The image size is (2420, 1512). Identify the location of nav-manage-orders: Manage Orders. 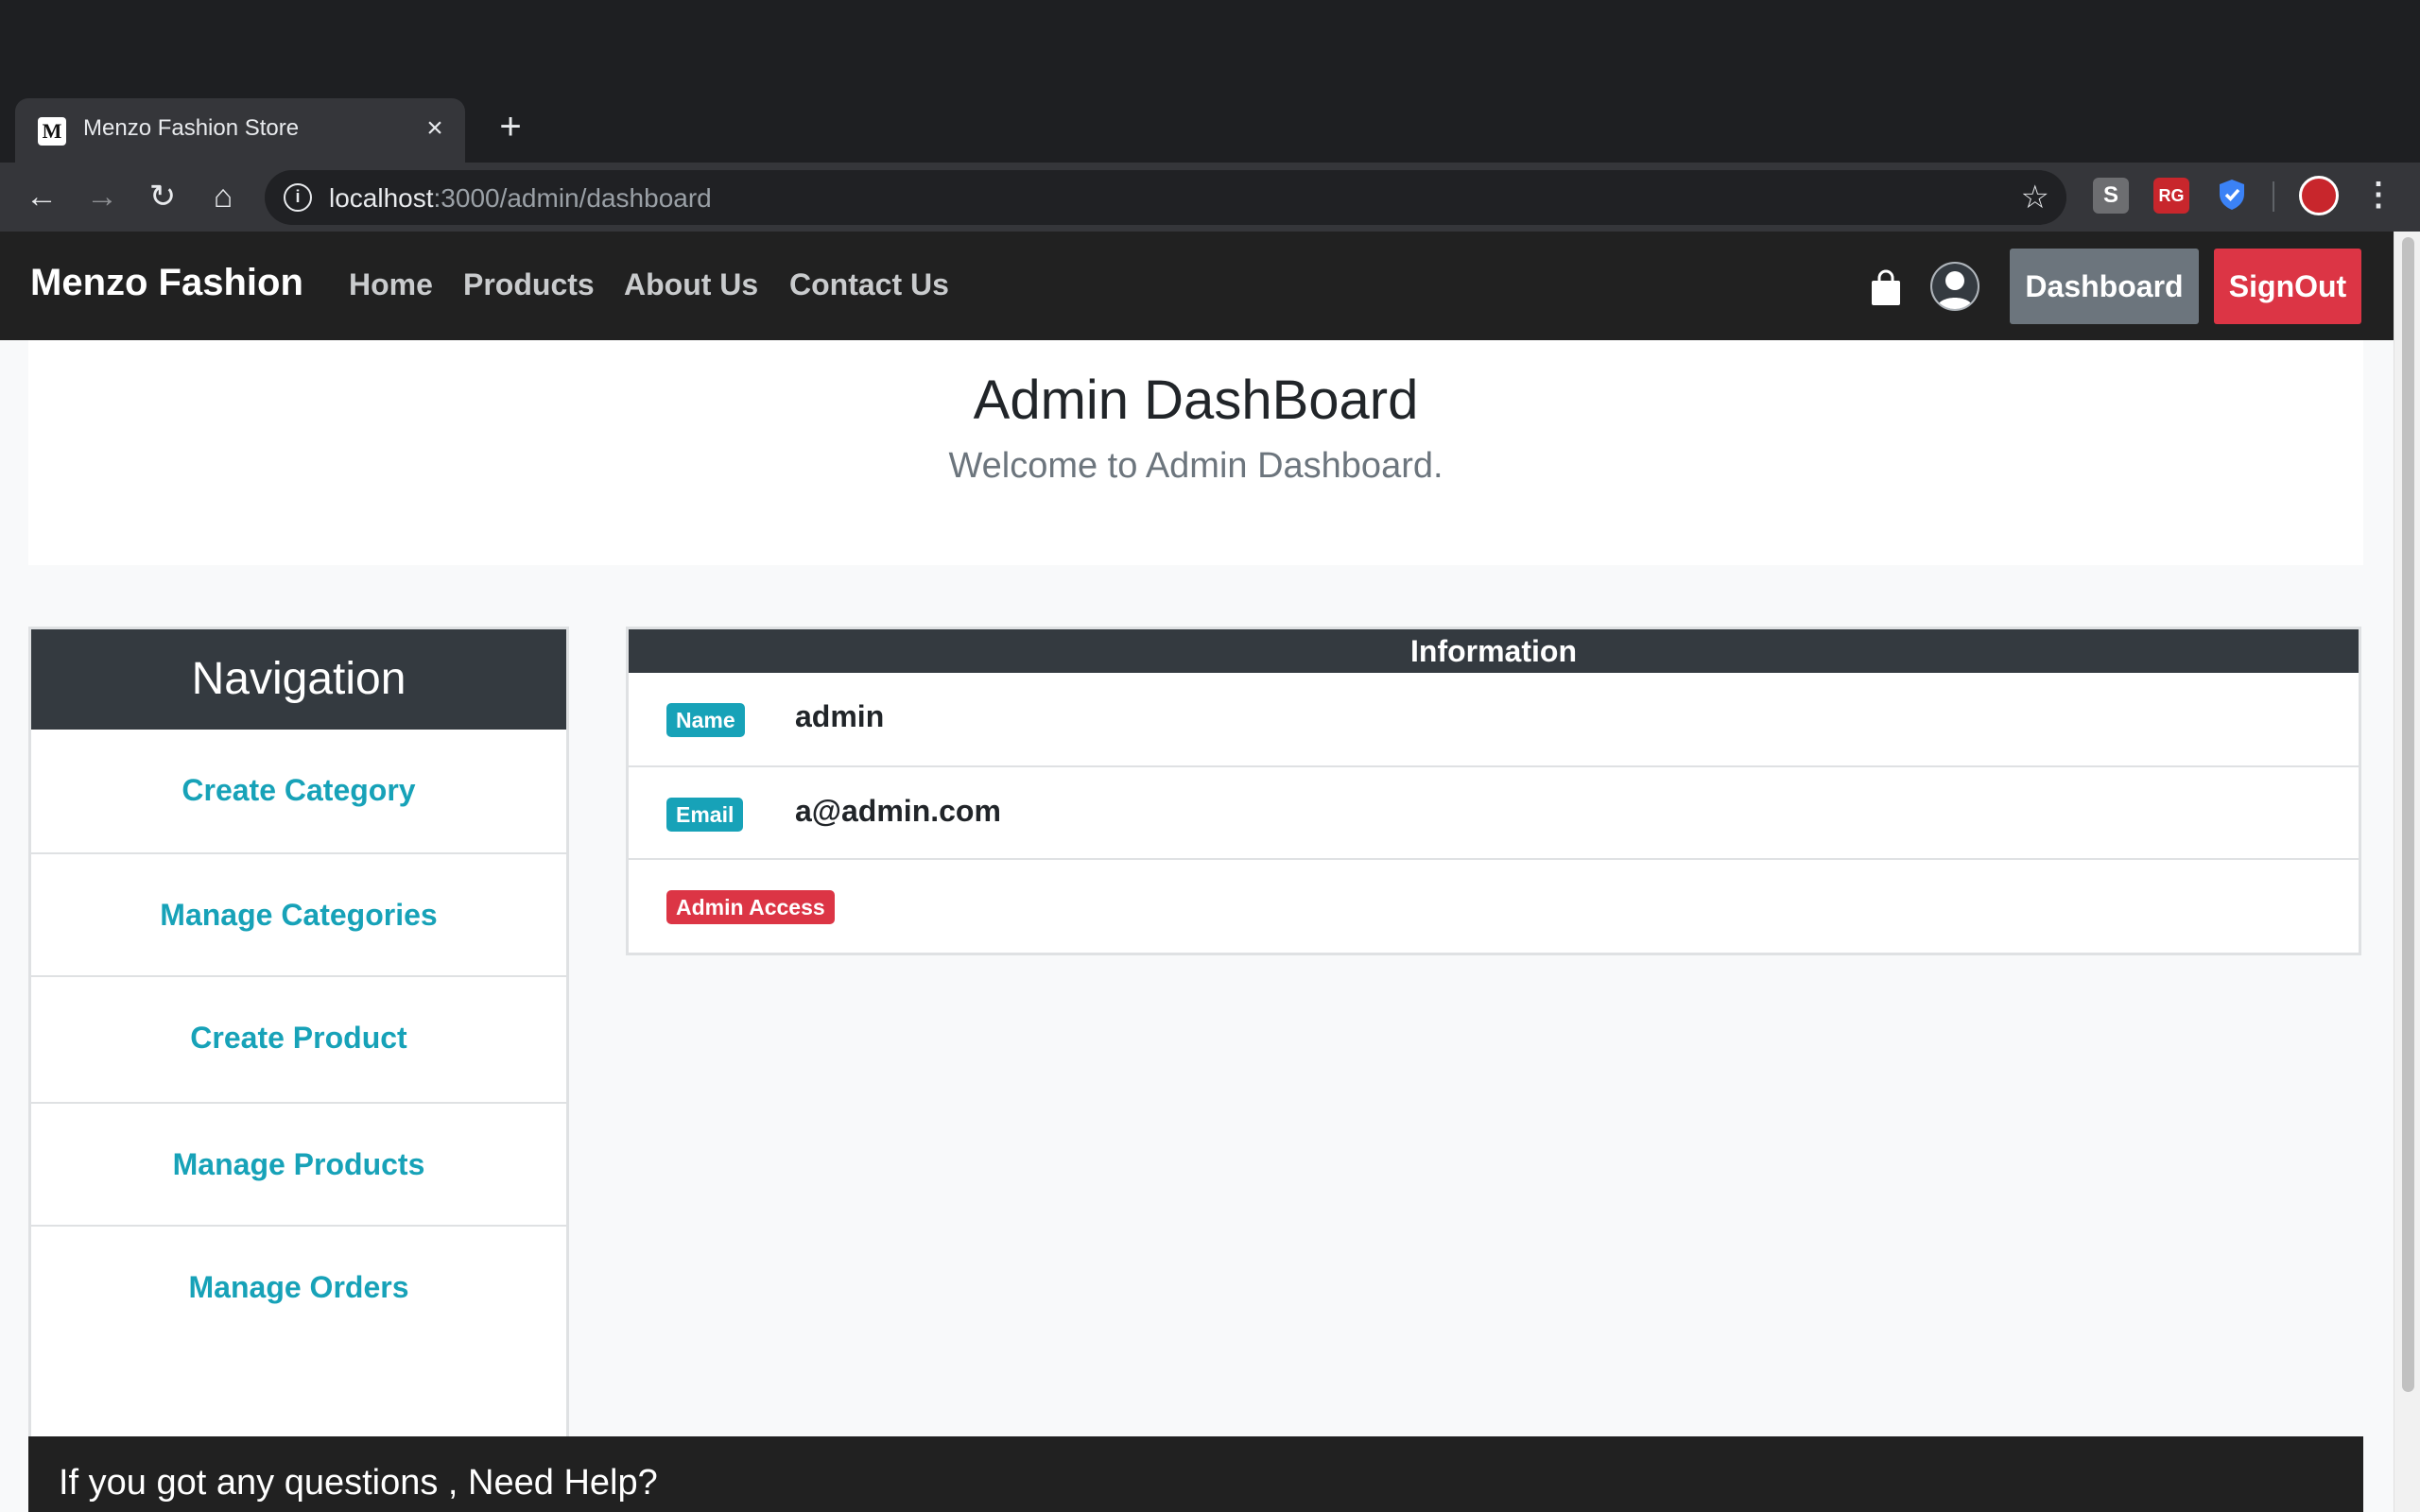
(298, 1286).